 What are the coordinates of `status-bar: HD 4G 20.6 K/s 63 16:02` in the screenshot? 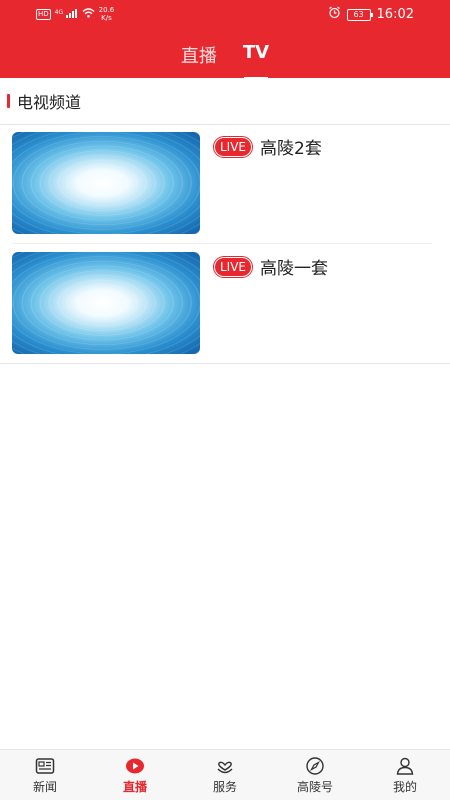 It's located at (225, 14).